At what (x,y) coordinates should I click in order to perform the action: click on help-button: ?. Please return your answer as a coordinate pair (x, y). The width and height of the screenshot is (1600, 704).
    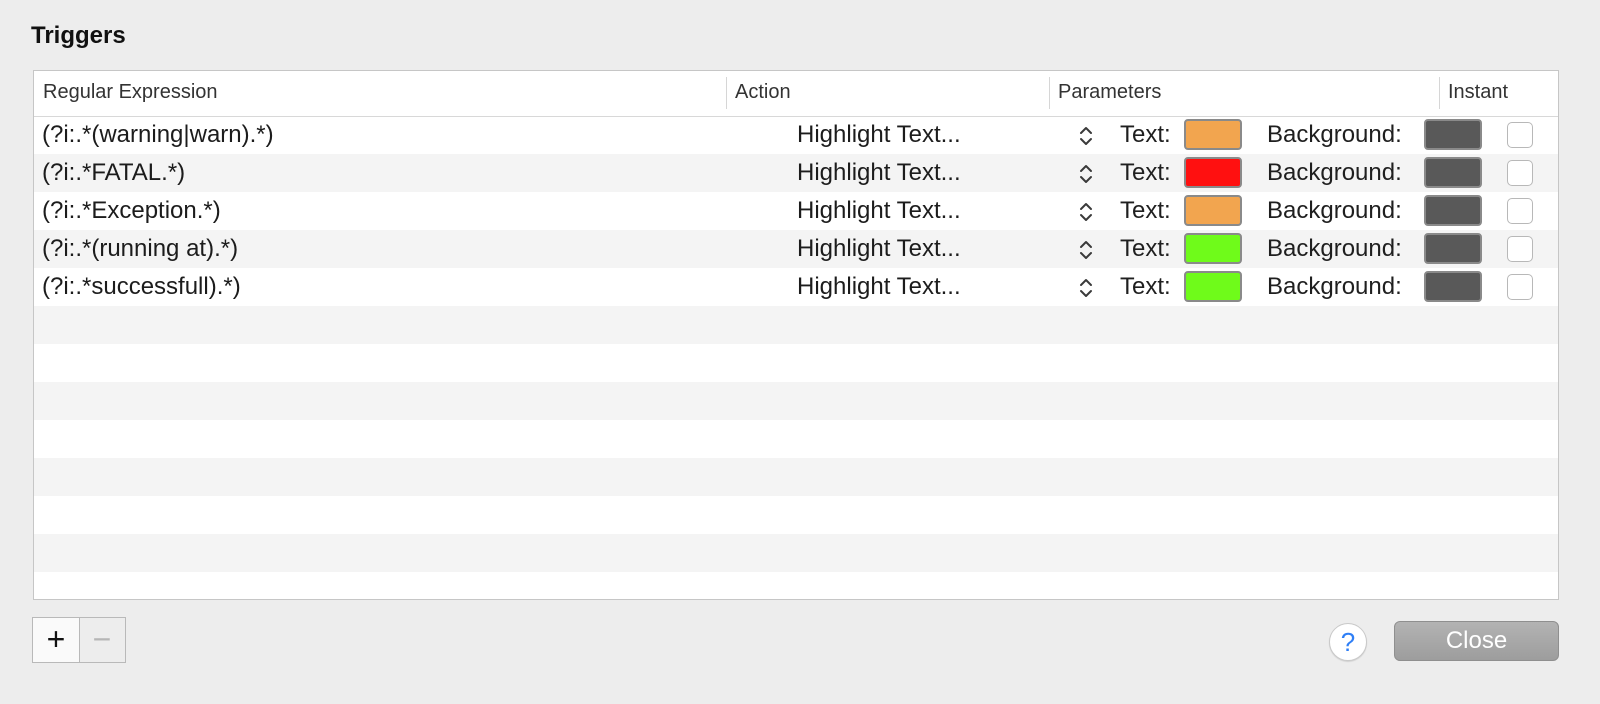
    Looking at the image, I should click on (1348, 642).